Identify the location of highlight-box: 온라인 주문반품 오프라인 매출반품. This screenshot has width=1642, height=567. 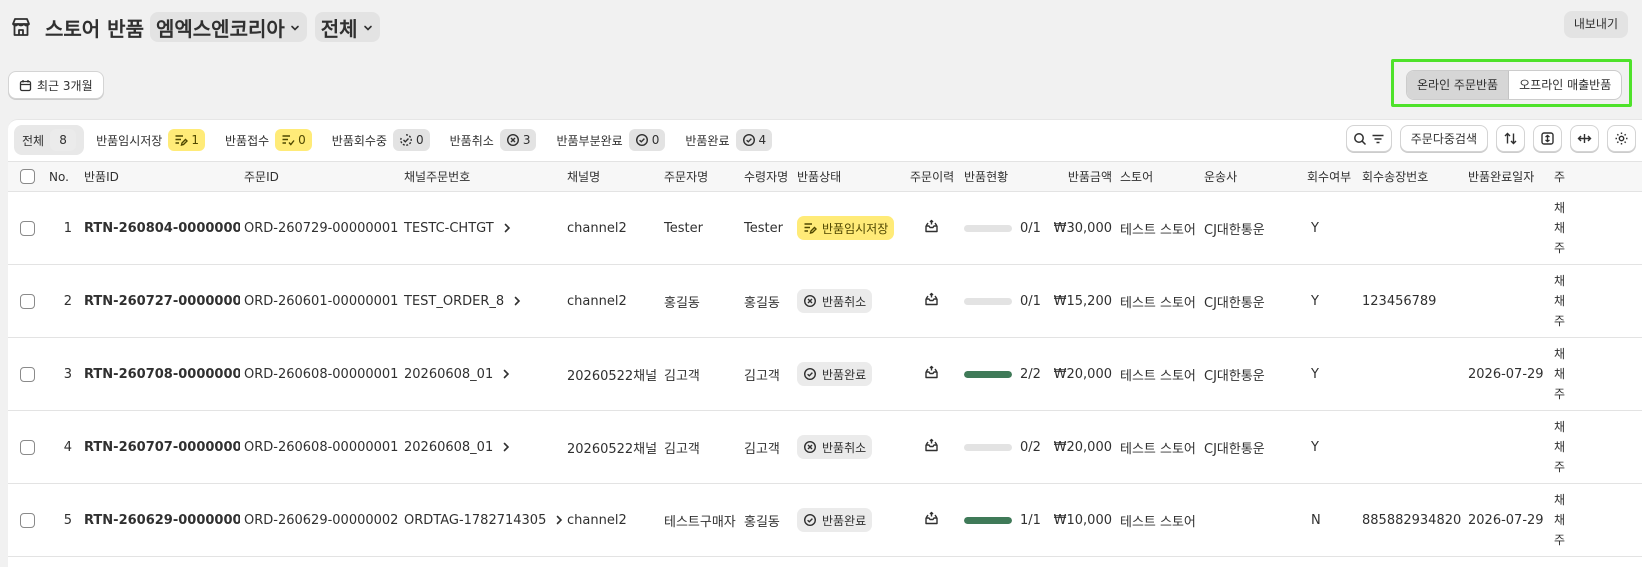
(1511, 83).